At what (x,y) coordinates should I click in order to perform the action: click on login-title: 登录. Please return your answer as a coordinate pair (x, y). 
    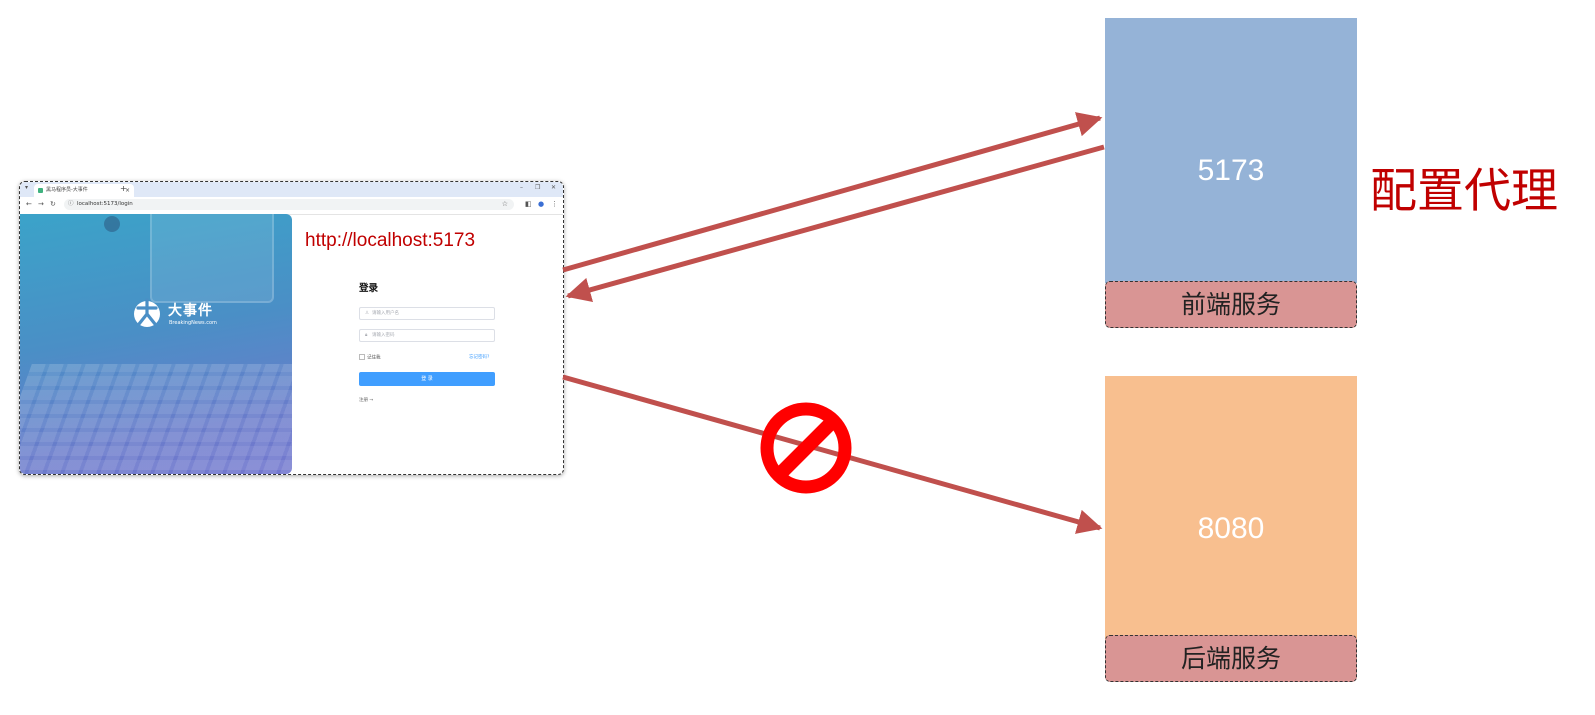
    Looking at the image, I should click on (369, 288).